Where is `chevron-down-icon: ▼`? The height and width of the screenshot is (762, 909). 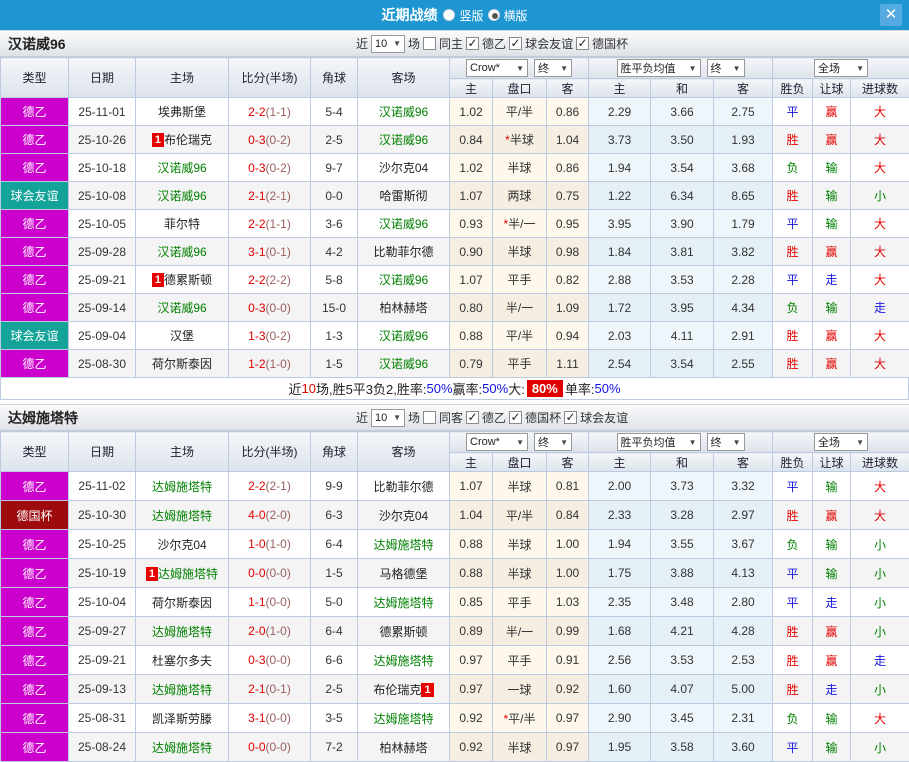
chevron-down-icon: ▼ is located at coordinates (564, 68).